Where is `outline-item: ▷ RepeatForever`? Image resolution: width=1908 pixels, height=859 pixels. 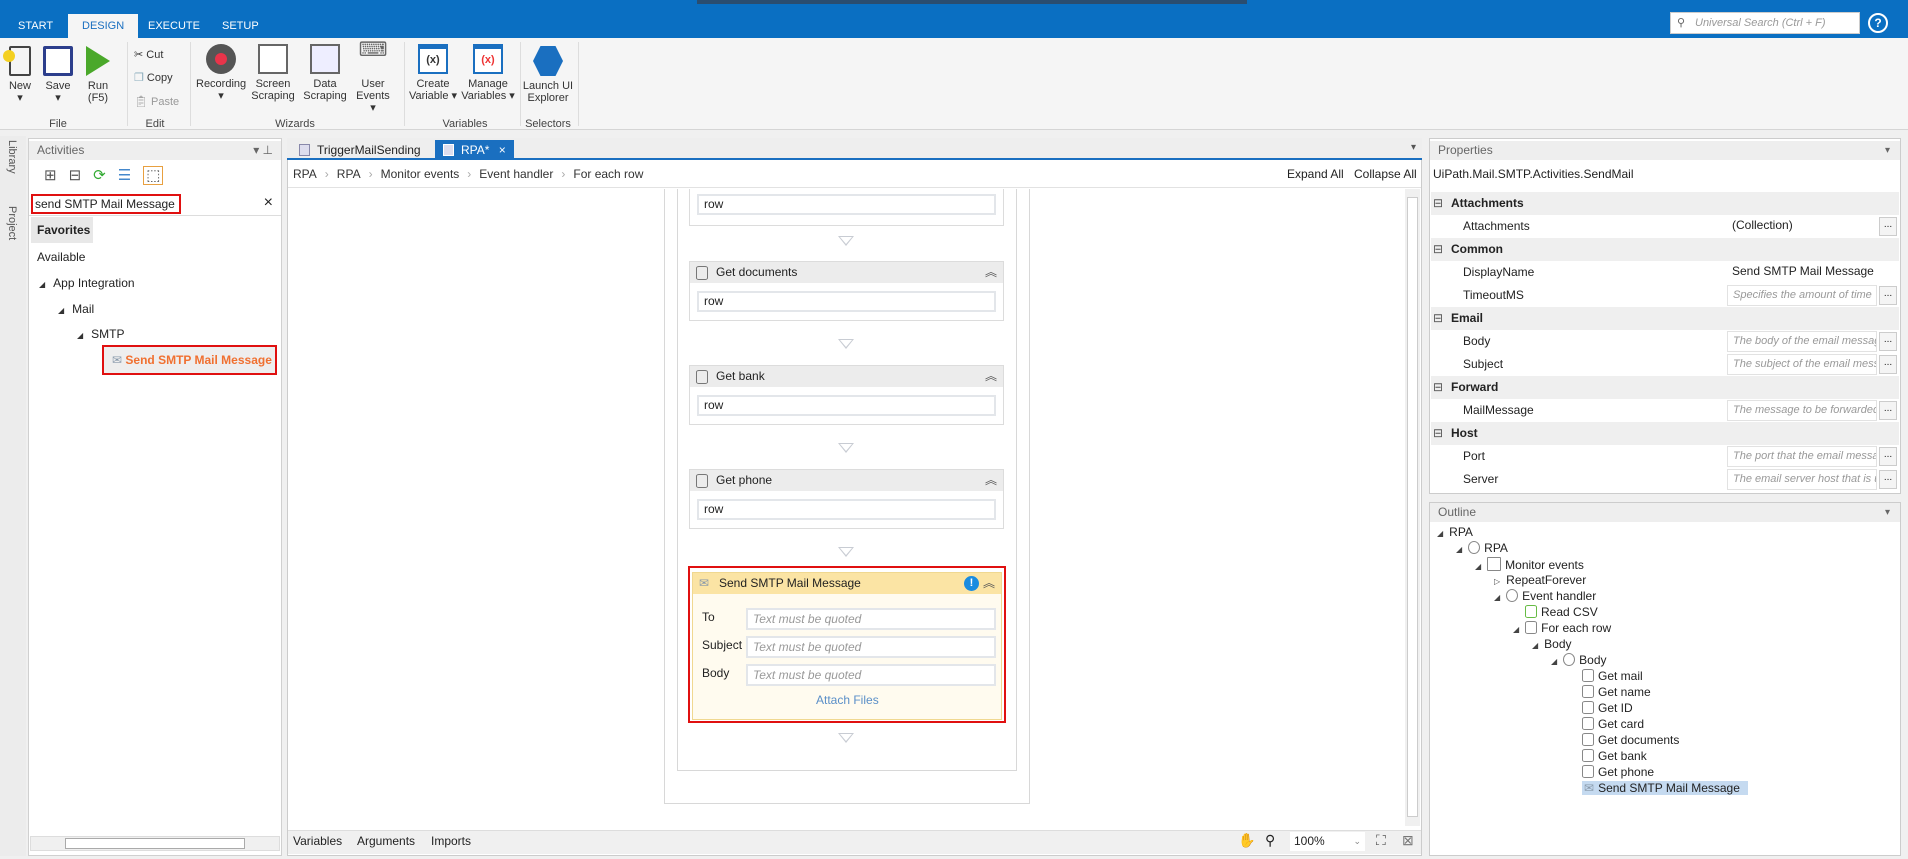 outline-item: ▷ RepeatForever is located at coordinates (1540, 580).